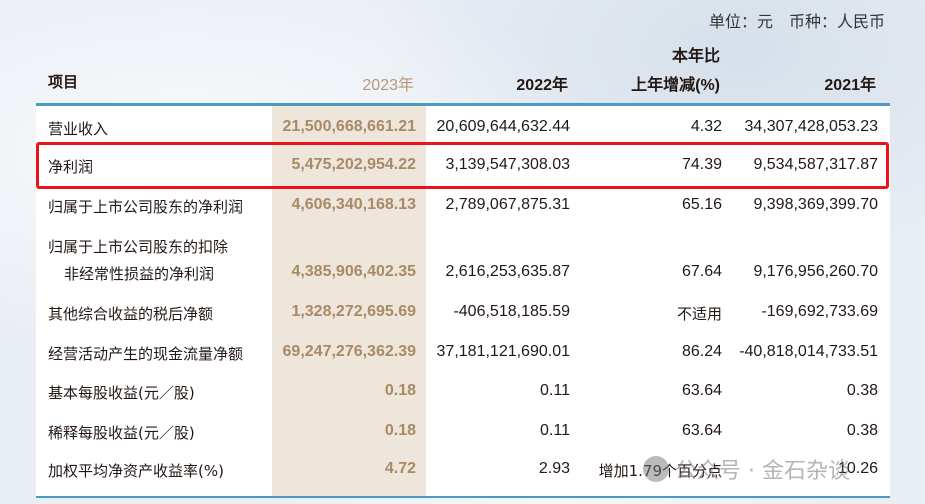 Image resolution: width=925 pixels, height=504 pixels. I want to click on wechat-icon, so click(656, 469).